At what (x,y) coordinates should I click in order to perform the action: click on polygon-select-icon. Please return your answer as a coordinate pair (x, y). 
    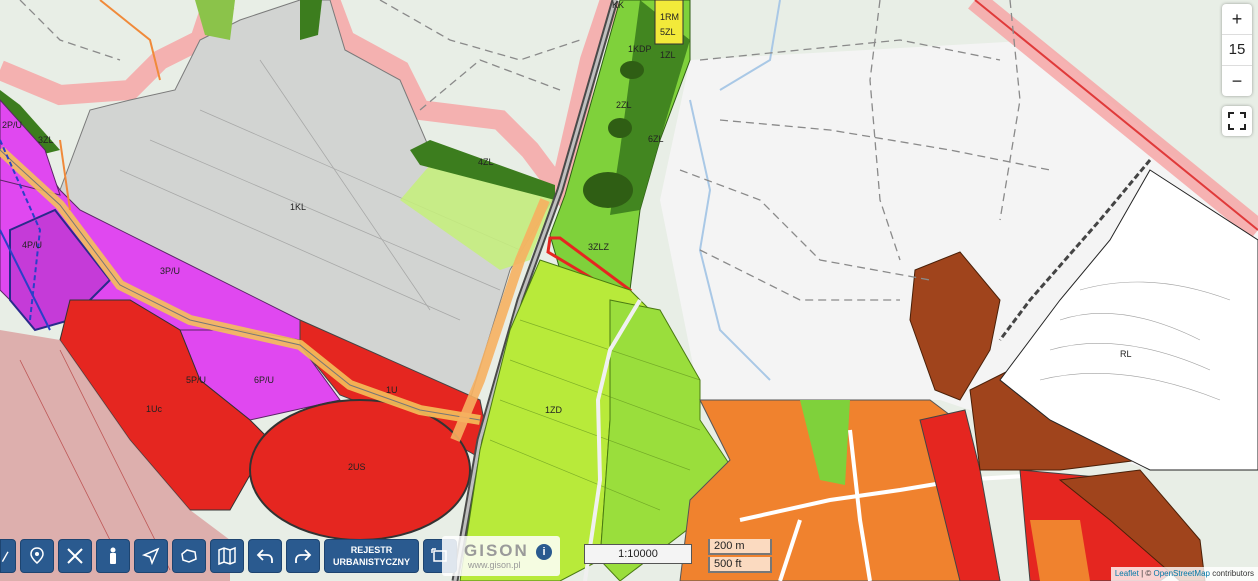
    Looking at the image, I should click on (189, 556).